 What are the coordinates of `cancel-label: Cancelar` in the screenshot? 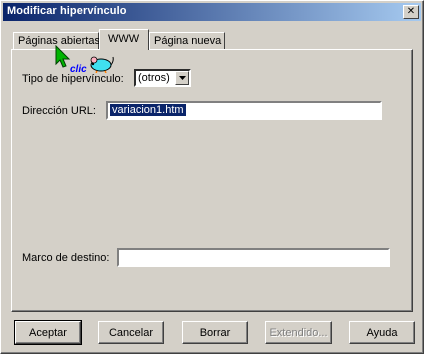 It's located at (131, 332).